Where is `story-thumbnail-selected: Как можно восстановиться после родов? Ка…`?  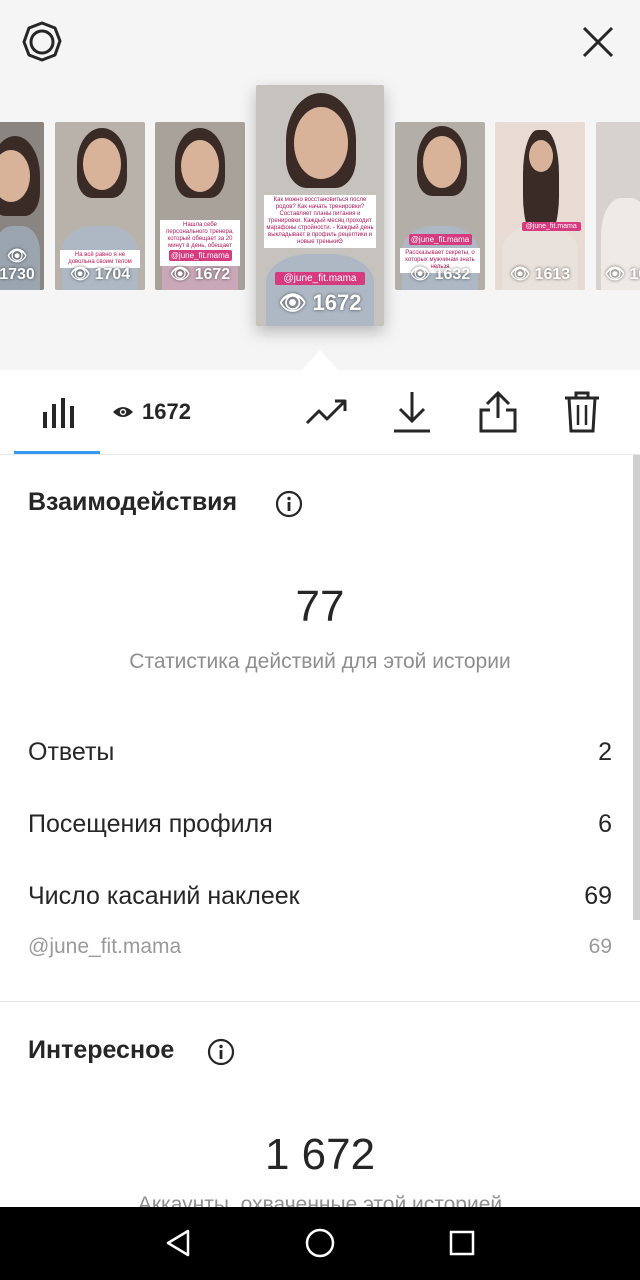
story-thumbnail-selected: Как можно восстановиться после родов? Ка… is located at coordinates (320, 205).